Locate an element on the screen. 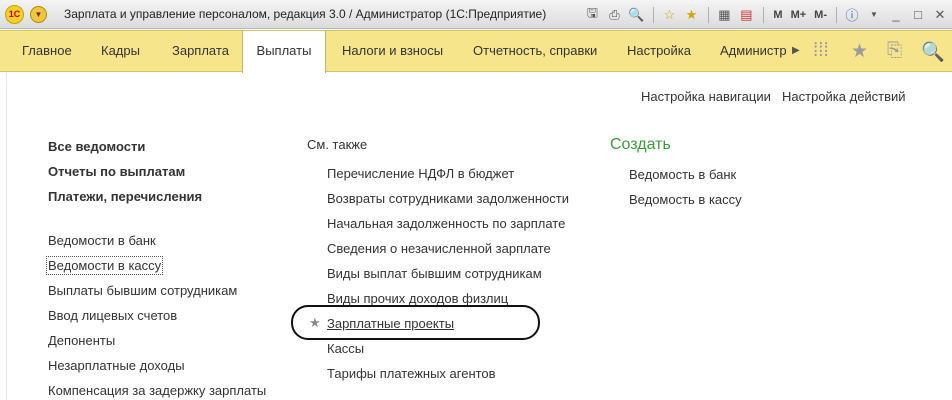  favorites-icon: ★ is located at coordinates (691, 15).